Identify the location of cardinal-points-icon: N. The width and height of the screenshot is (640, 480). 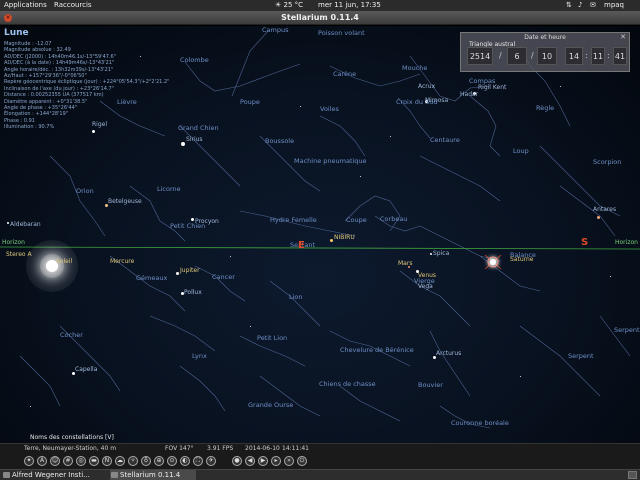
(107, 461).